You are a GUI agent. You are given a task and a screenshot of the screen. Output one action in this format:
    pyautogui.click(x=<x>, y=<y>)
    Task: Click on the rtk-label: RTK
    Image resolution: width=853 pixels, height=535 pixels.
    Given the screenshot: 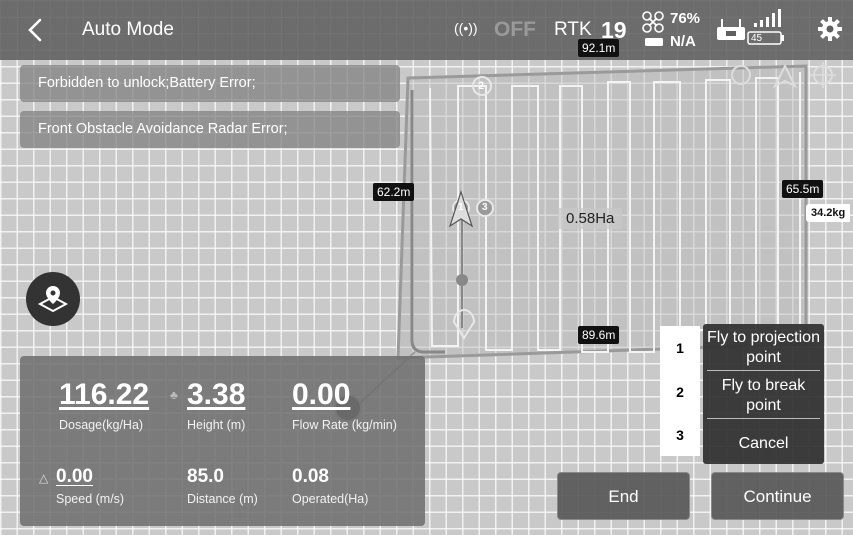 What is the action you would take?
    pyautogui.click(x=573, y=29)
    